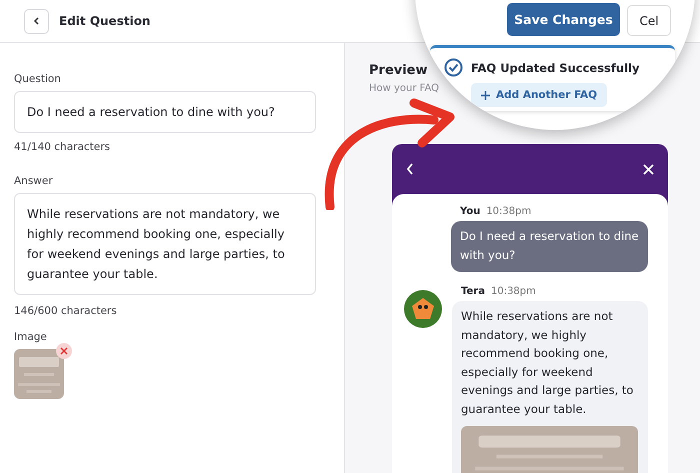  Describe the element at coordinates (649, 20) in the screenshot. I see `cancel-button: Cel` at that location.